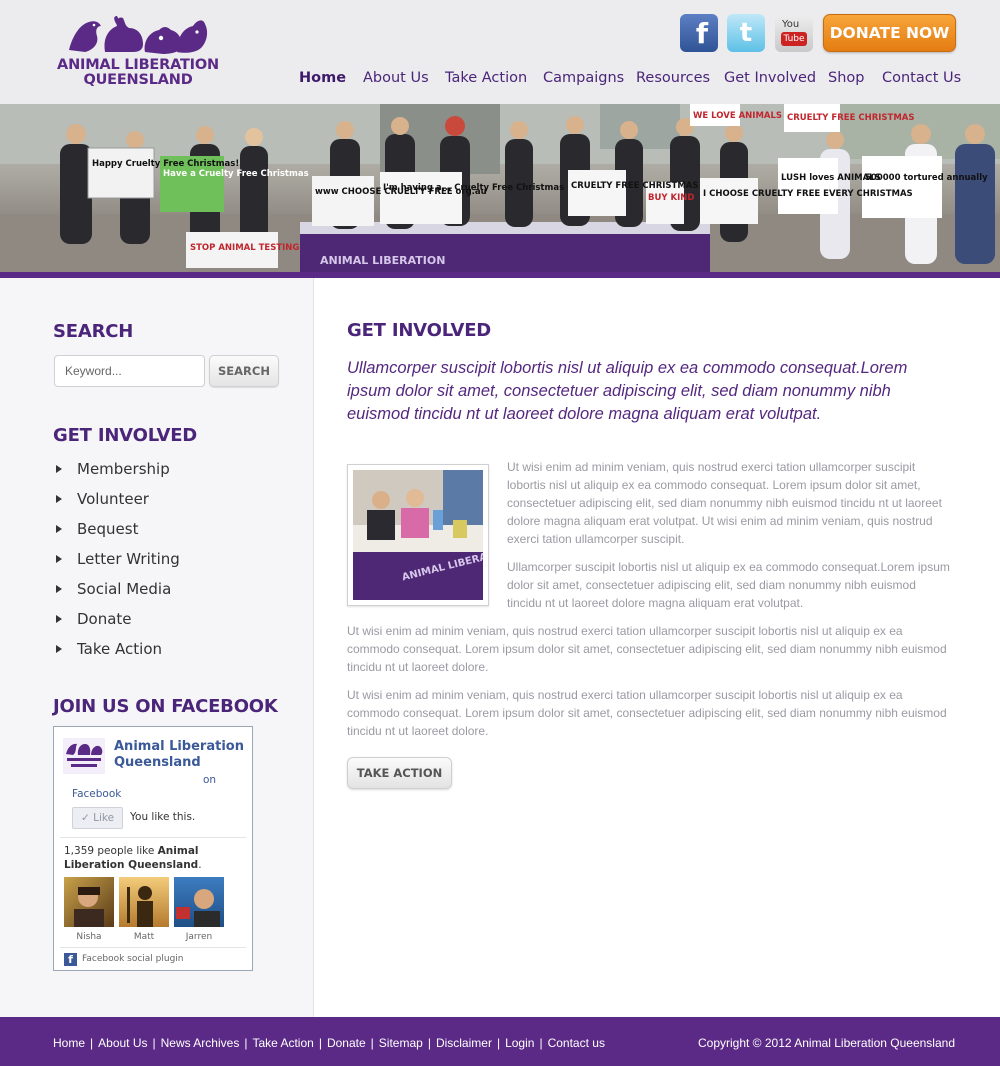 The height and width of the screenshot is (1066, 1000). What do you see at coordinates (163, 817) in the screenshot?
I see `you-like-this-text: You like this.` at bounding box center [163, 817].